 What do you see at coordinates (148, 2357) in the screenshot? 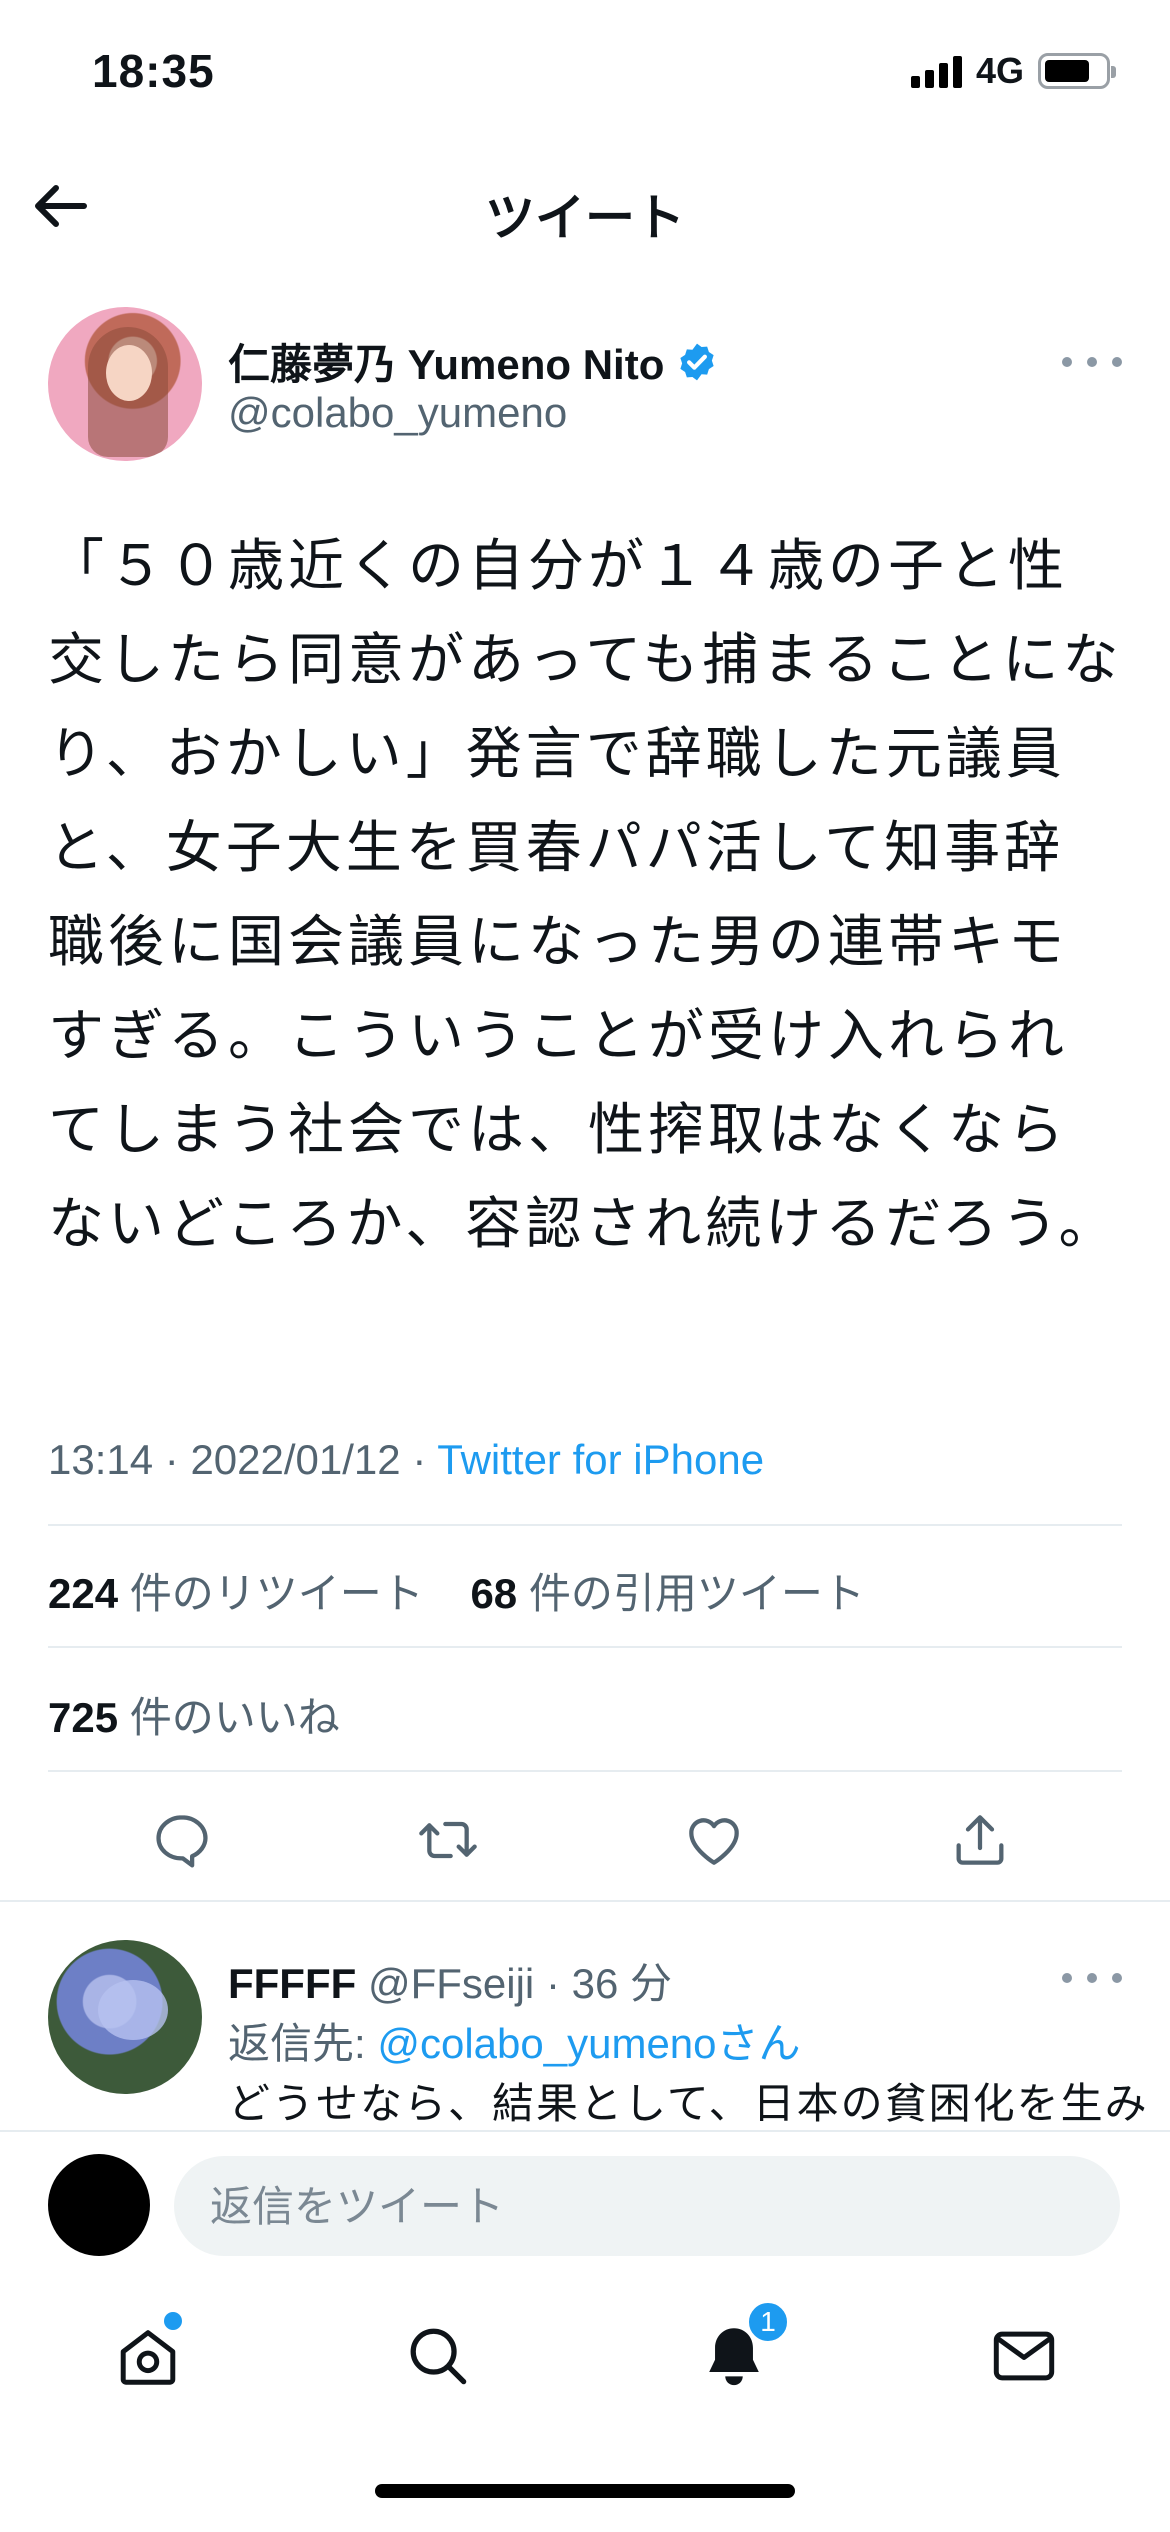
I see `home-icon` at bounding box center [148, 2357].